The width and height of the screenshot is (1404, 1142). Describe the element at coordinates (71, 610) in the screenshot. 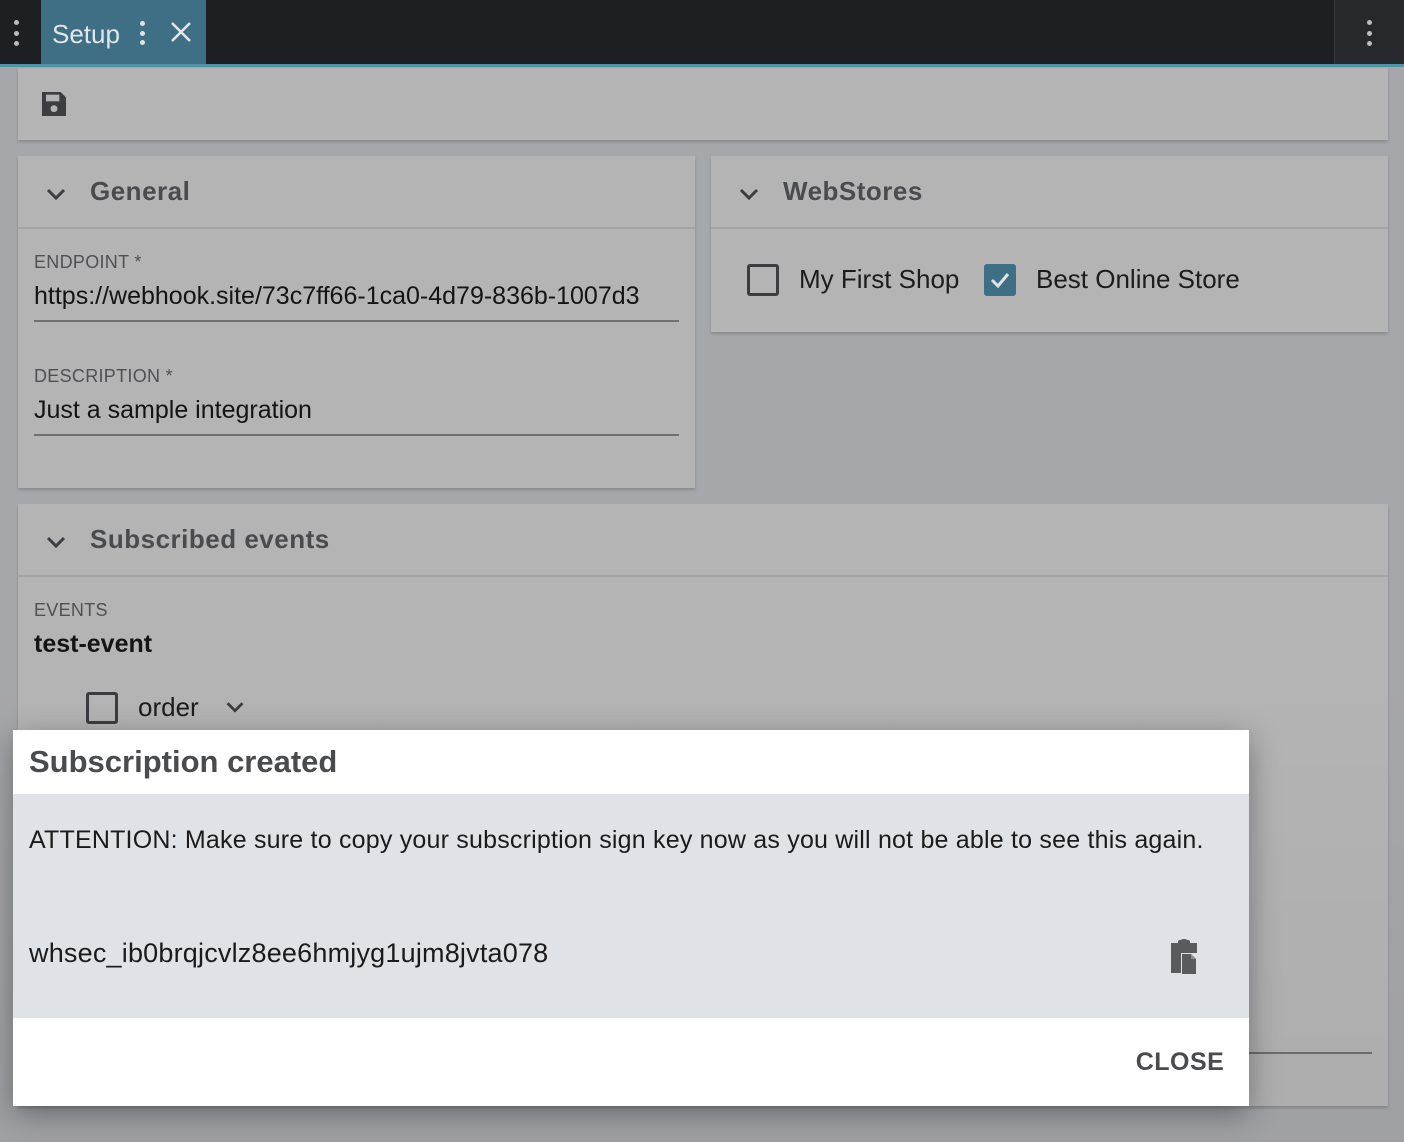

I see `events-label: EVENTS` at that location.